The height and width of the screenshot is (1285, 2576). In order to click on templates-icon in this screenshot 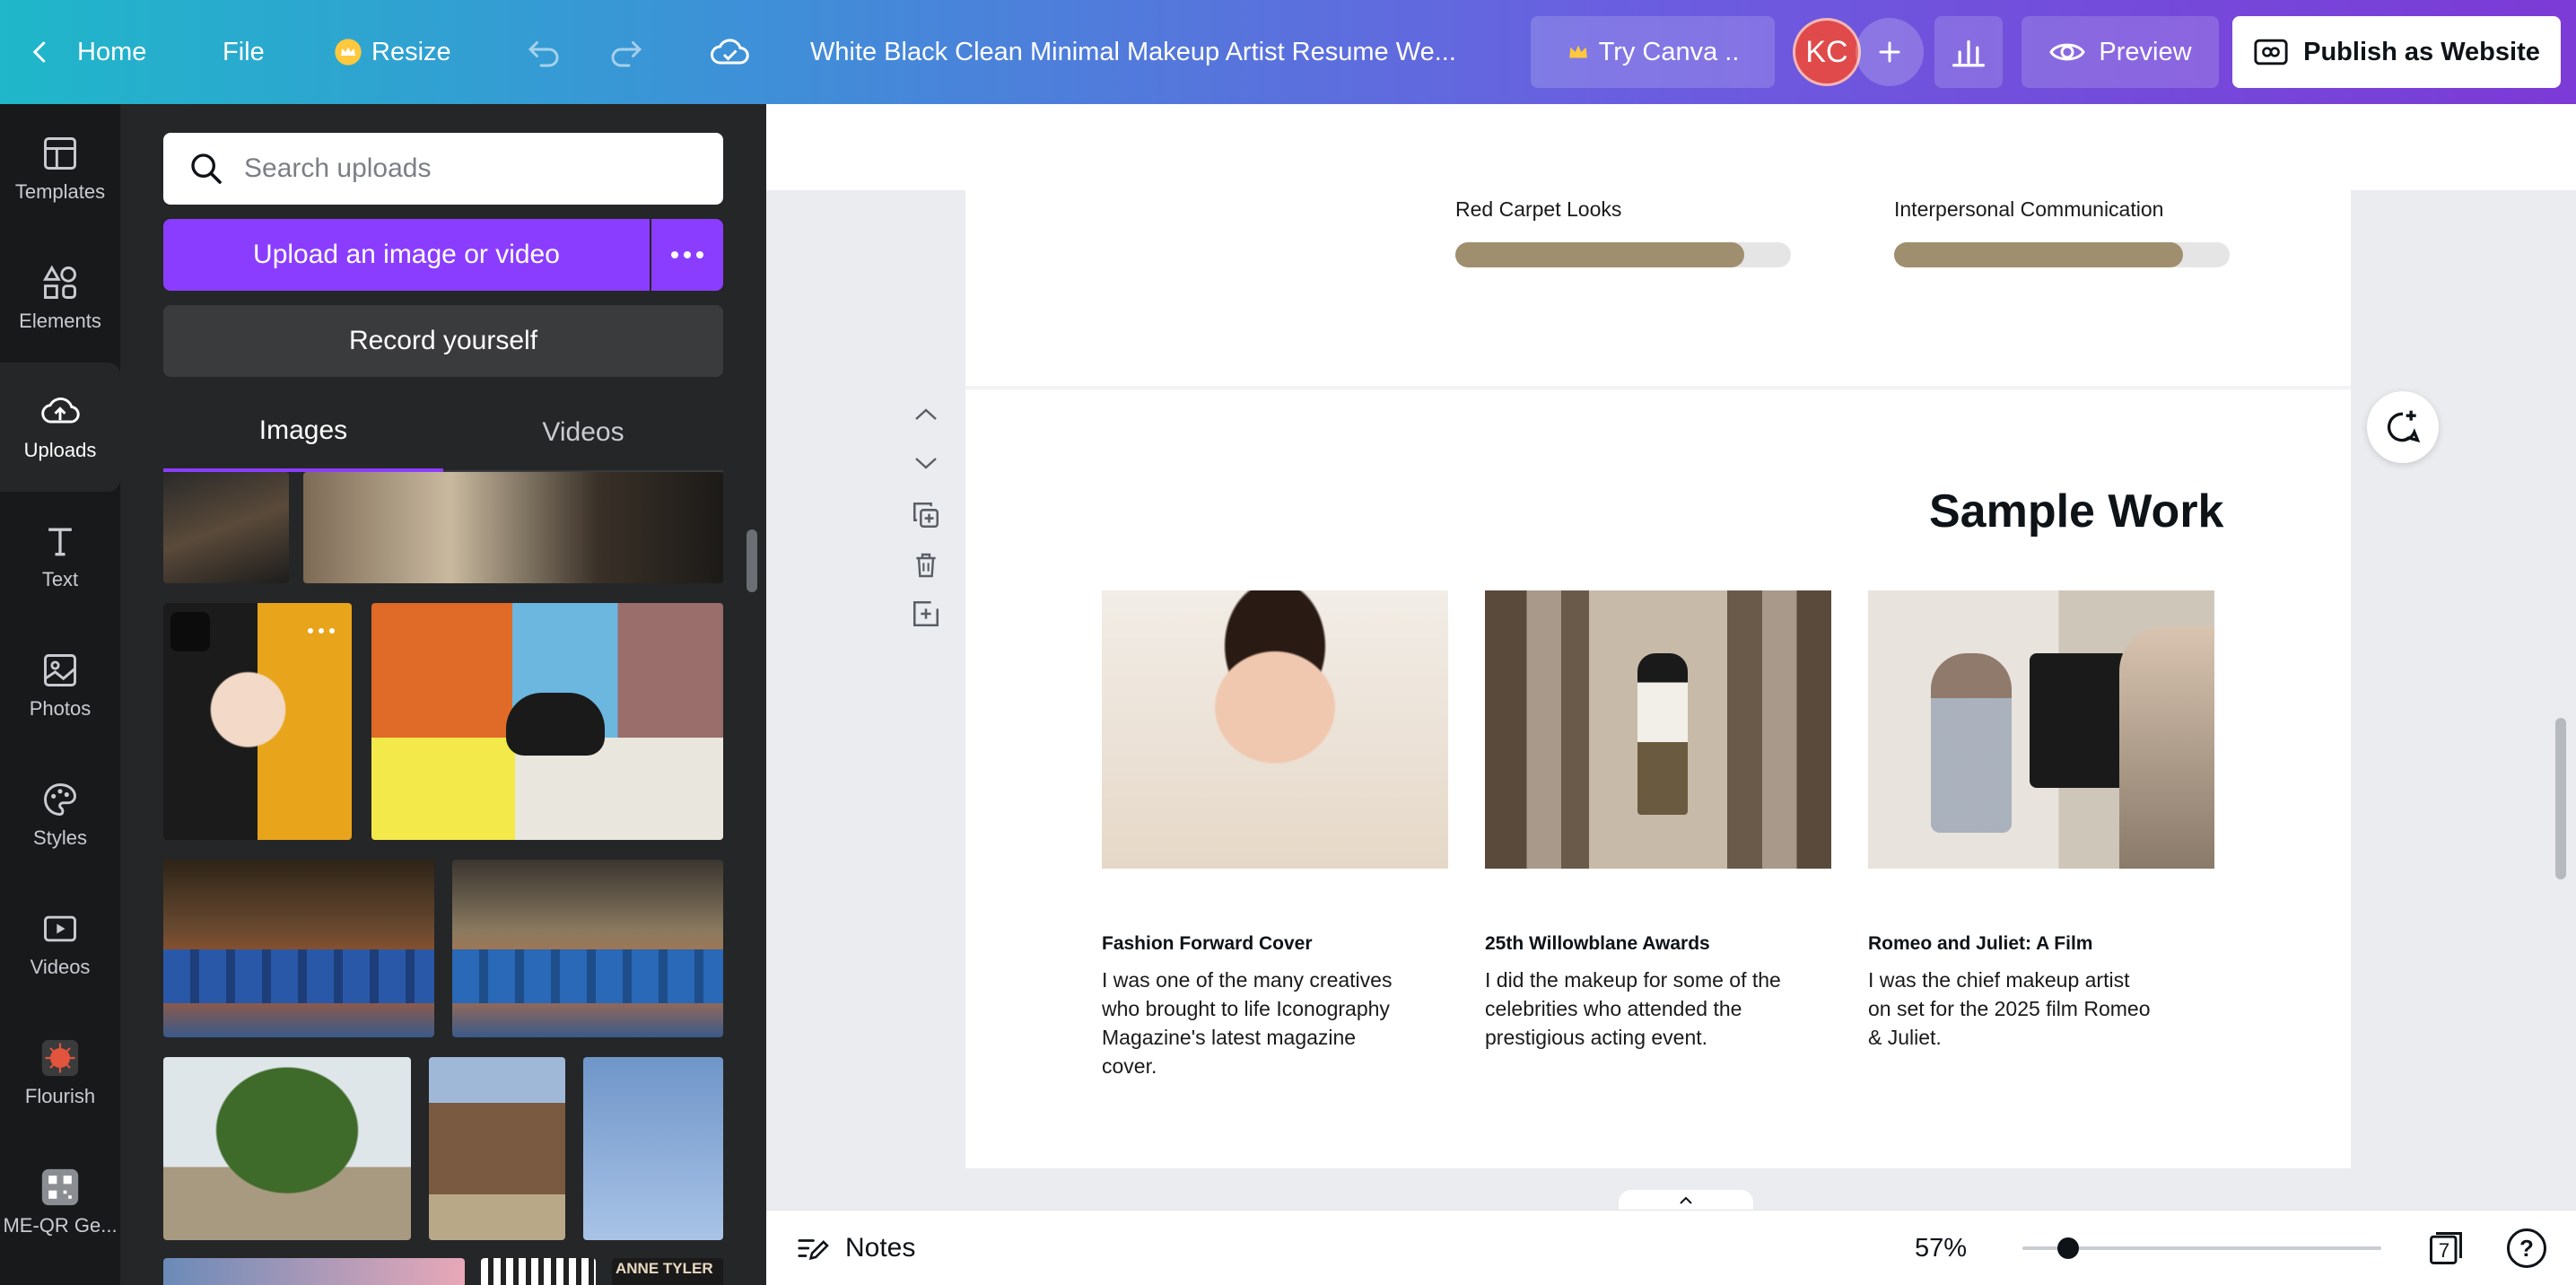, I will do `click(60, 153)`.